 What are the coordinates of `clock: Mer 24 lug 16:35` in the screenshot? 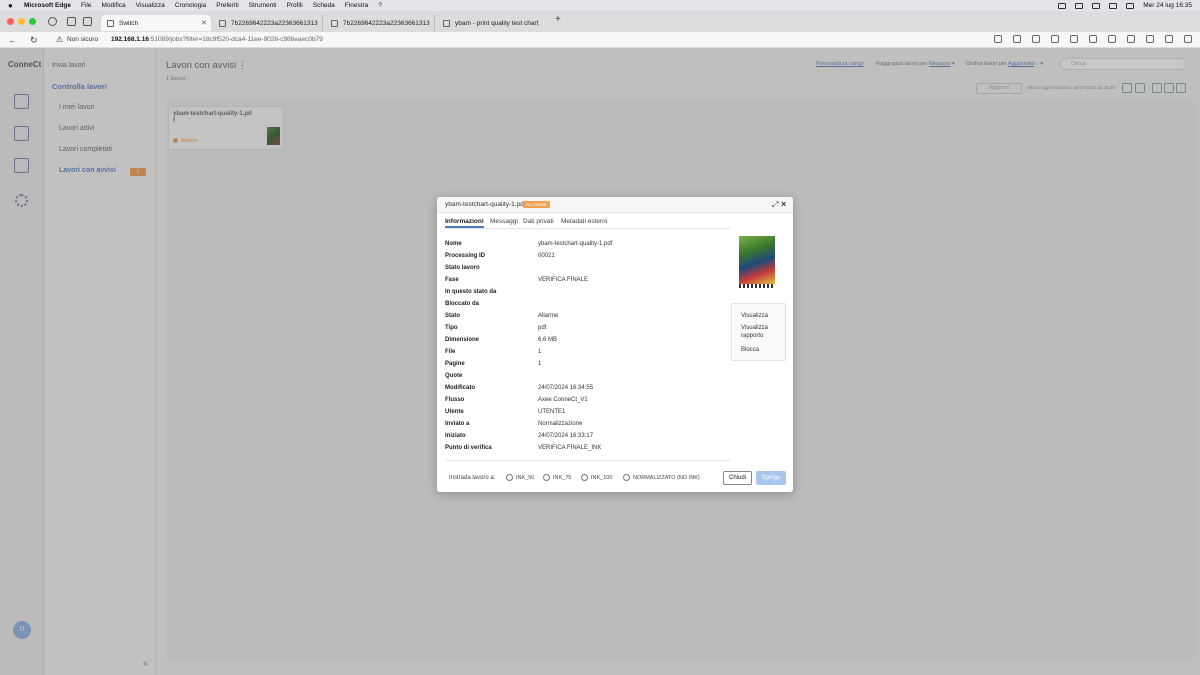 It's located at (1167, 5).